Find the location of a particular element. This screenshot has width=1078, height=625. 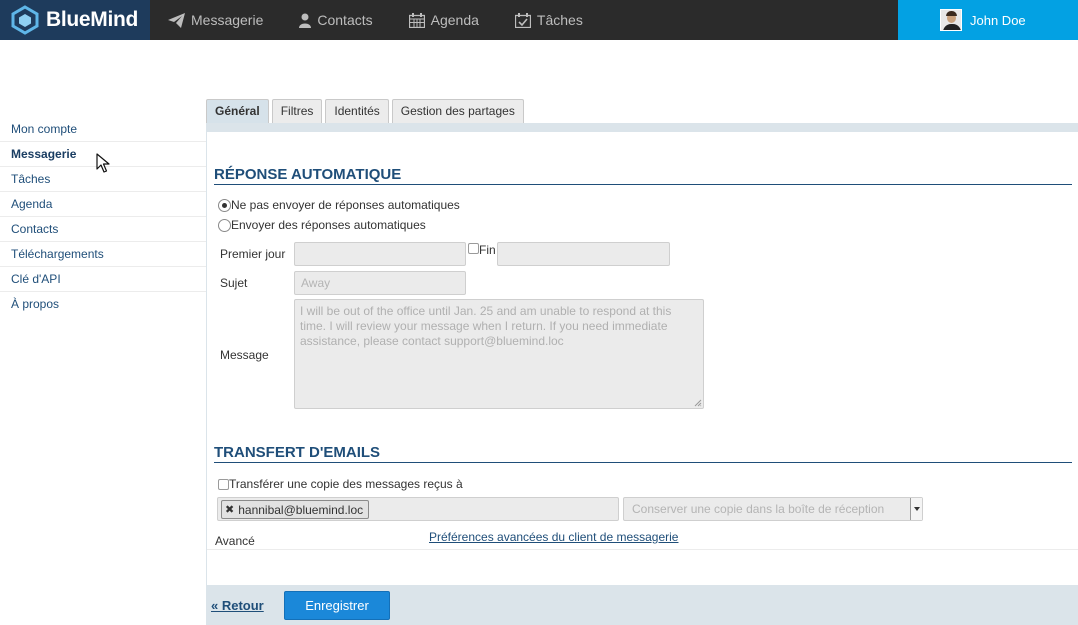

brand-name: BlueMind is located at coordinates (92, 19).